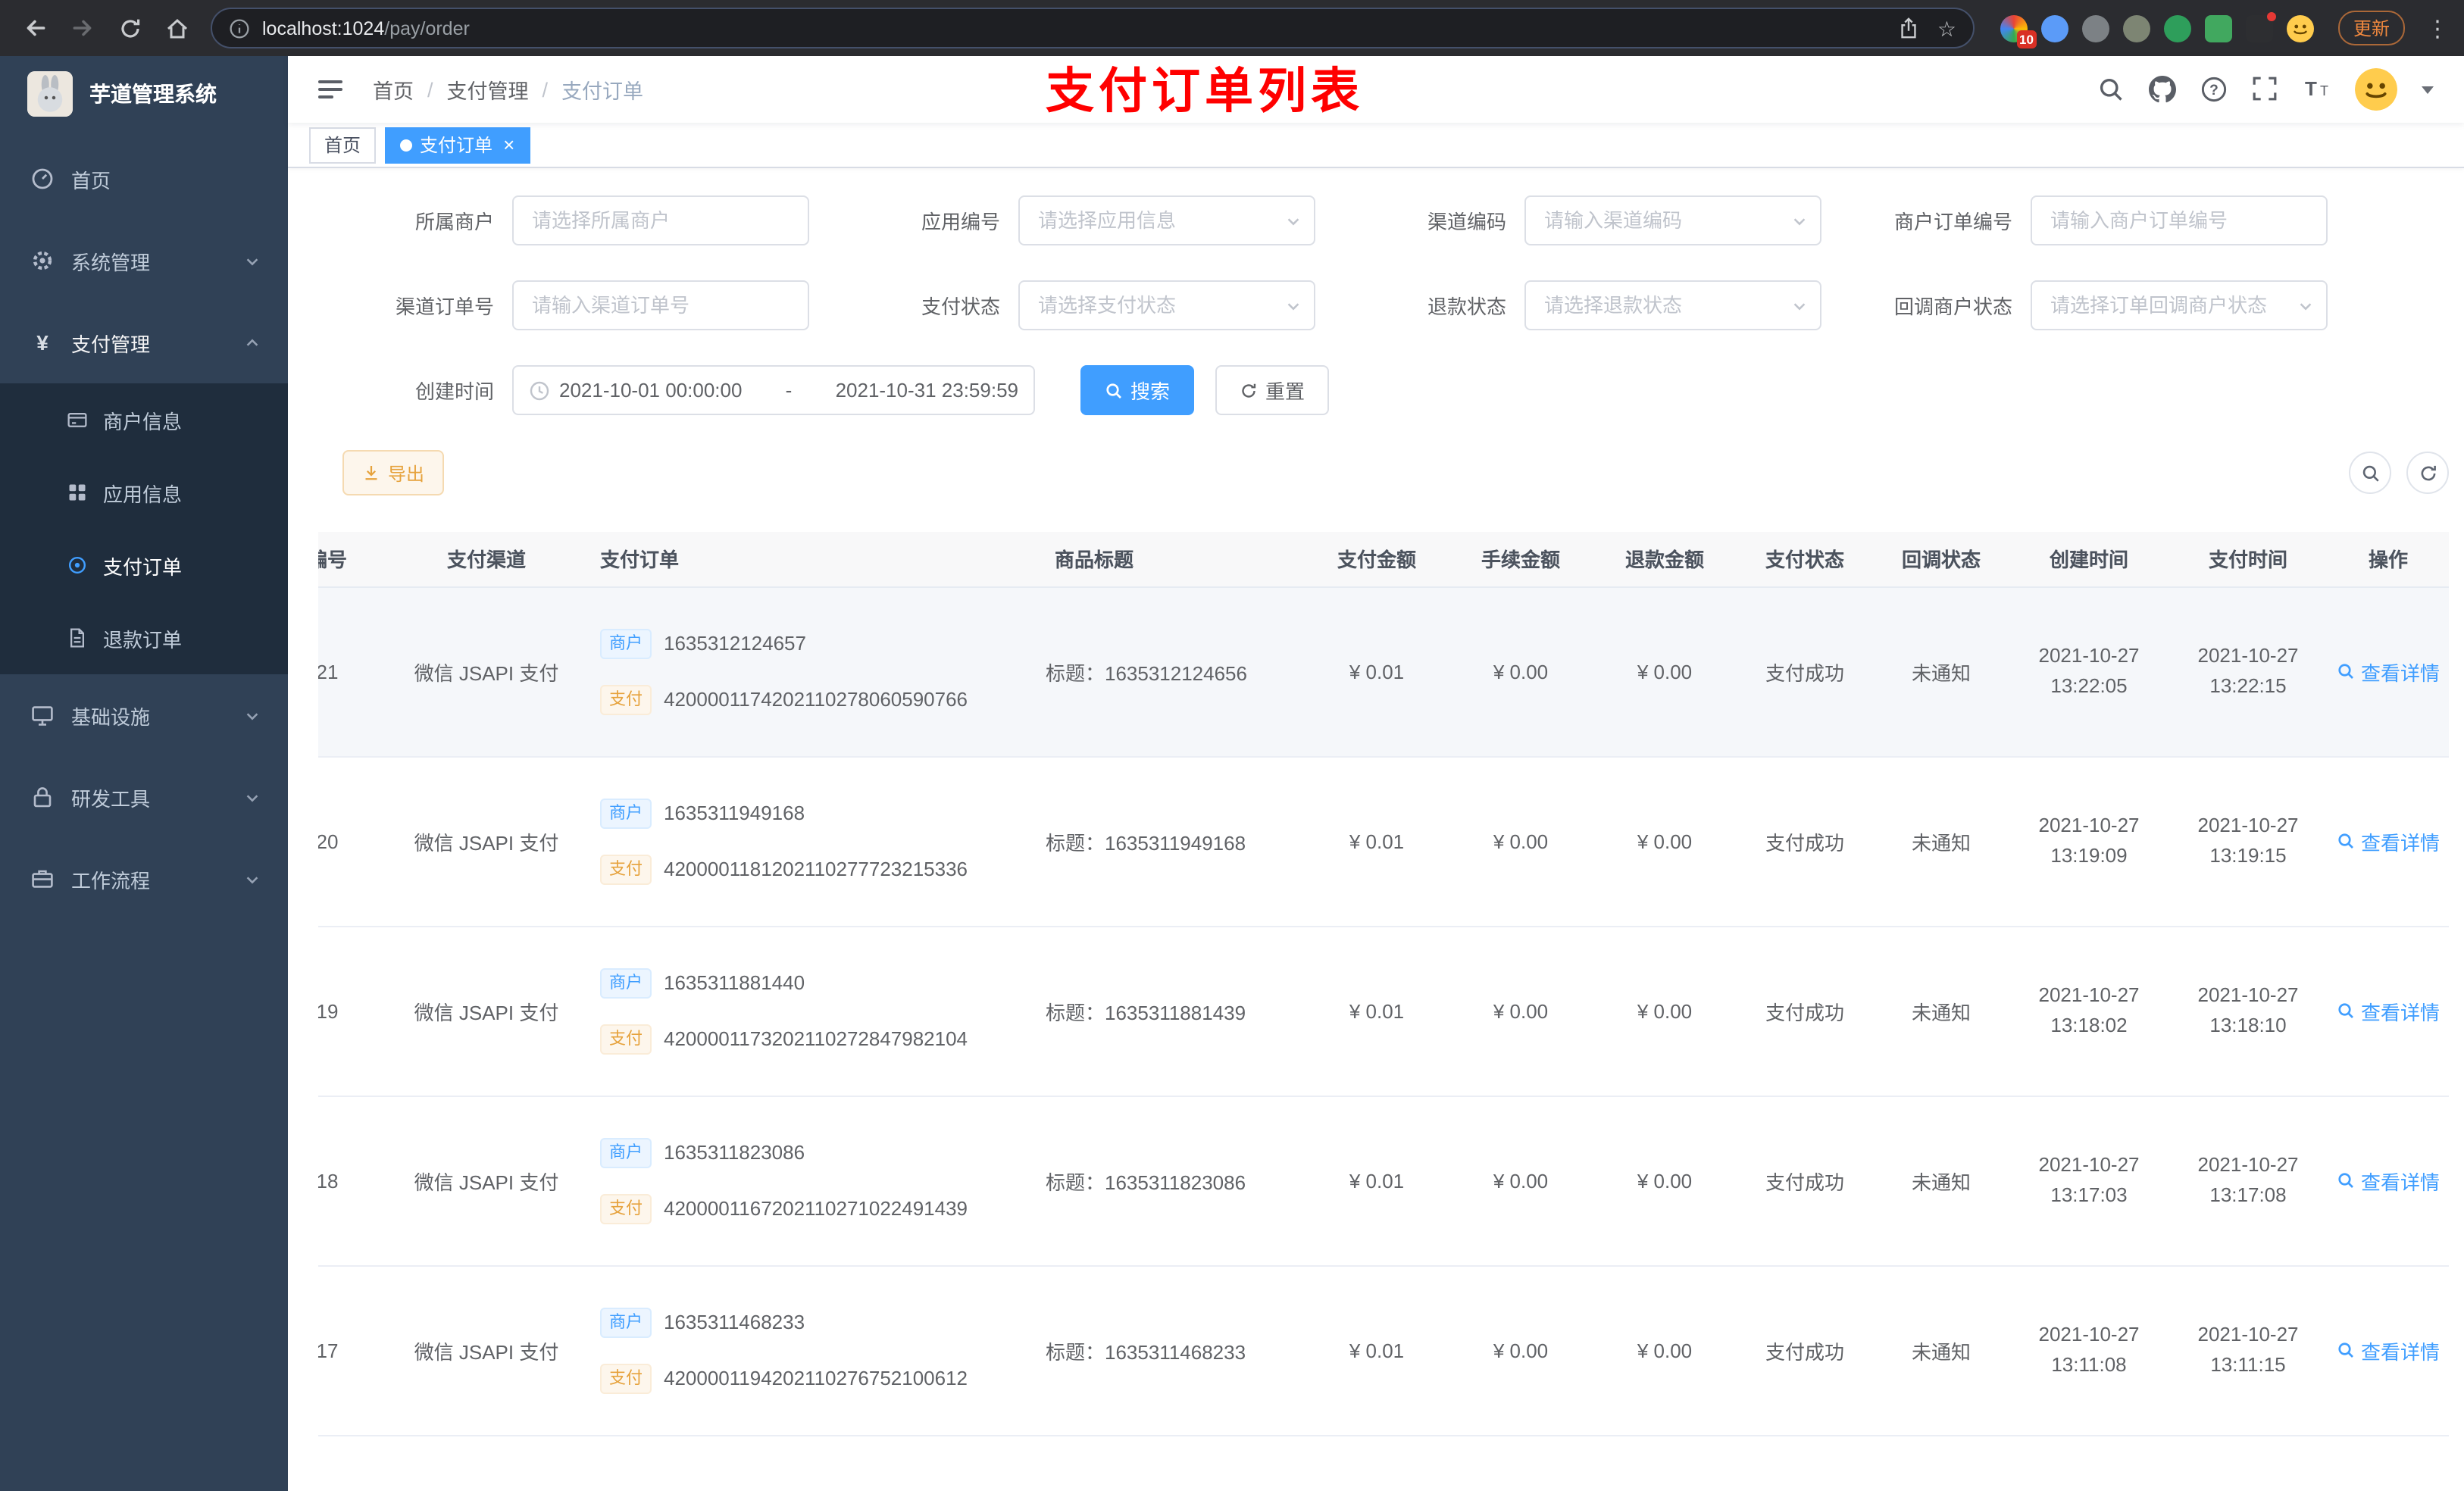 This screenshot has height=1491, width=2464. I want to click on cell-pay-time: 2021-10-27 13:22:15, so click(2248, 671).